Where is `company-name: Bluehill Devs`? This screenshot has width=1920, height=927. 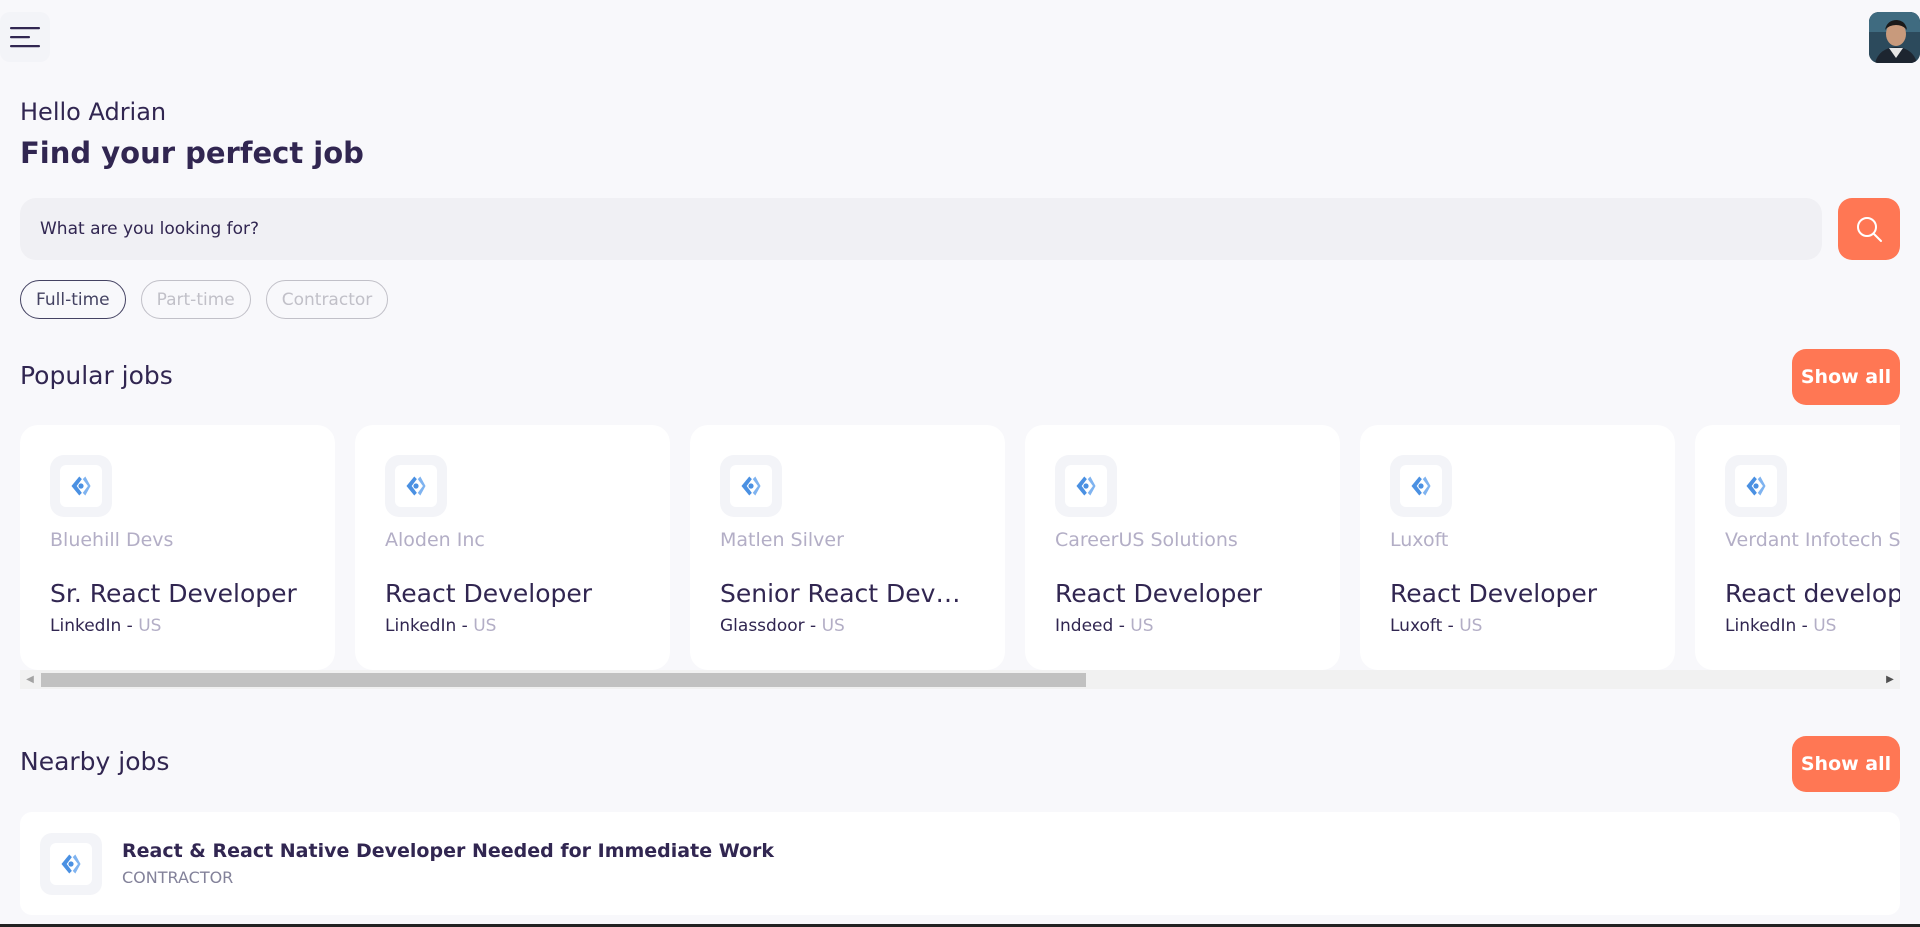
company-name: Bluehill Devs is located at coordinates (112, 540).